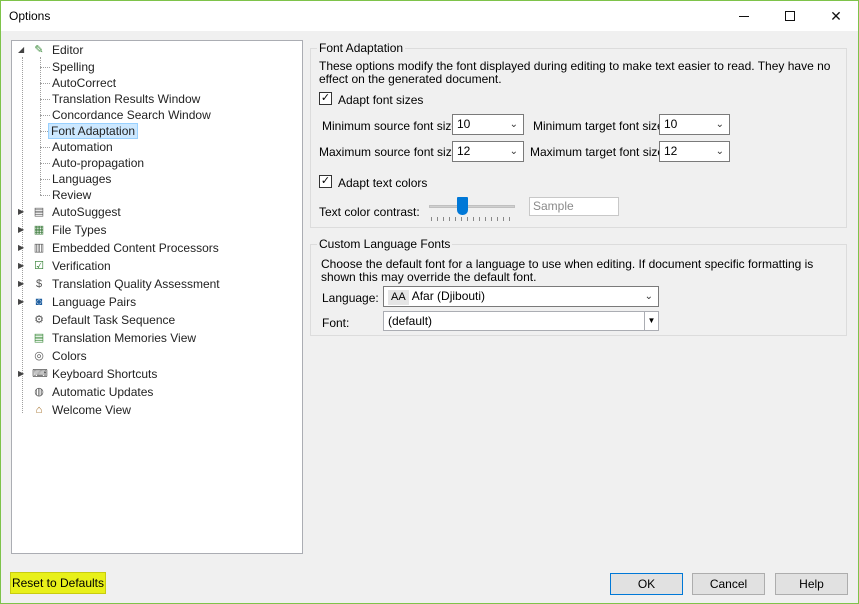  Describe the element at coordinates (472, 206) in the screenshot. I see `contrast-slider-track` at that location.